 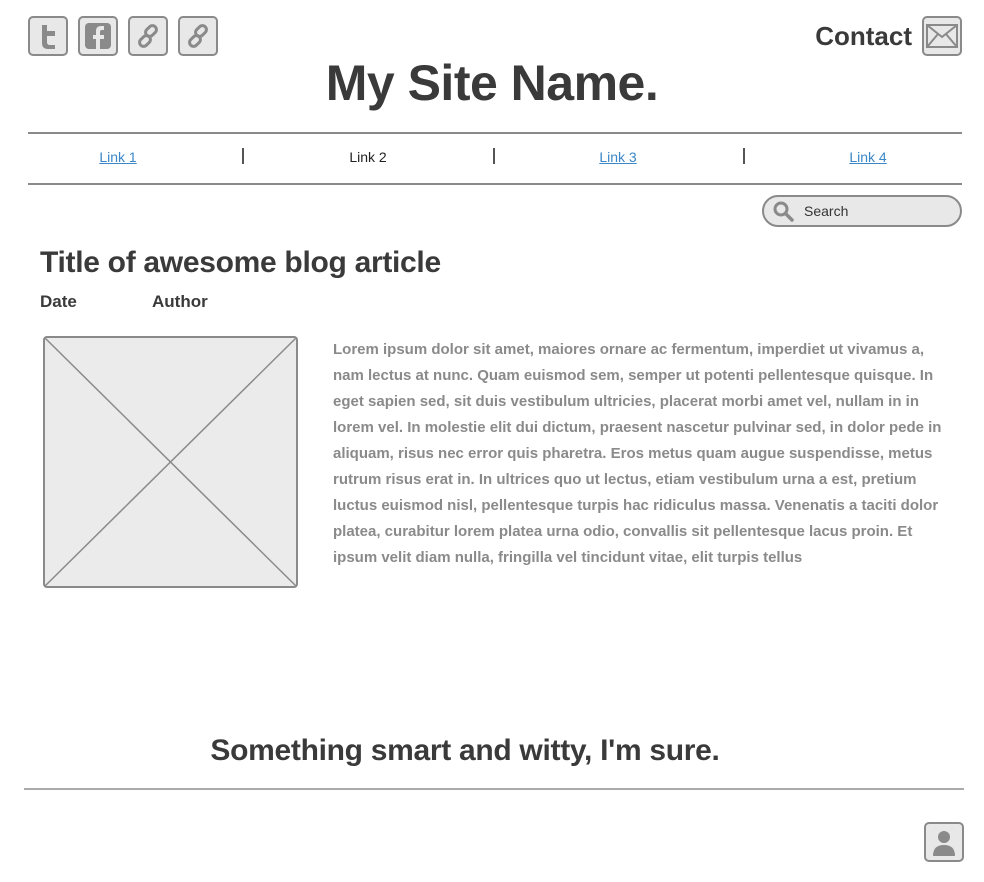 I want to click on main-nav: Link 1 Link 2 Link 3 Link 4, so click(x=495, y=158).